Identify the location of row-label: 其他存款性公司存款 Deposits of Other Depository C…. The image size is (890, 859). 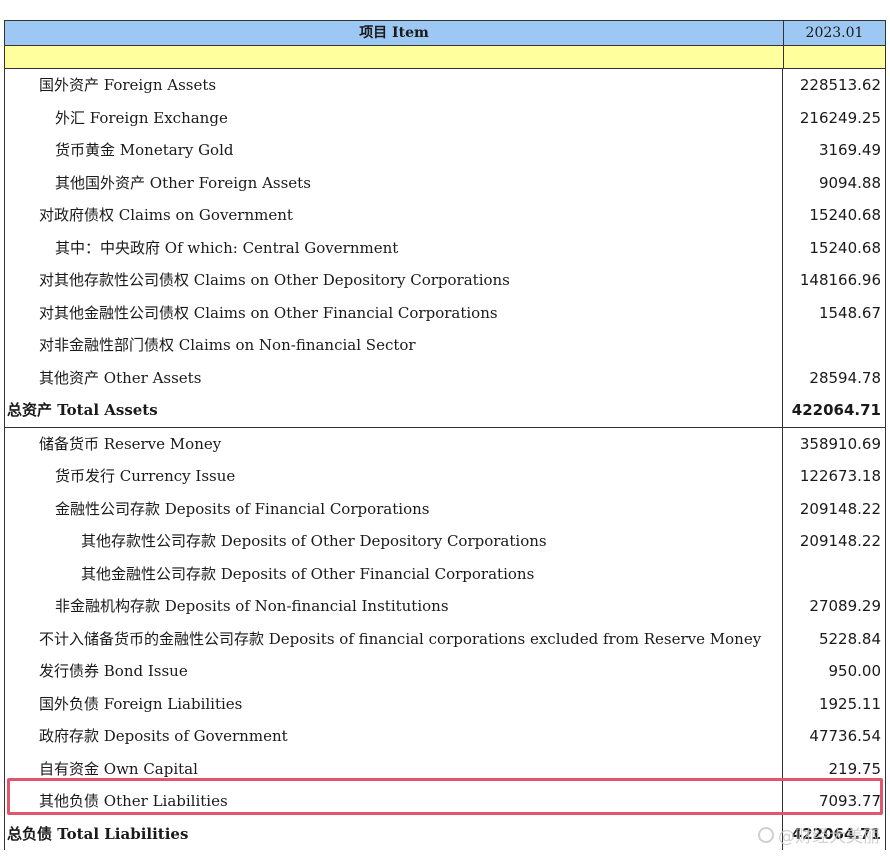
(394, 541).